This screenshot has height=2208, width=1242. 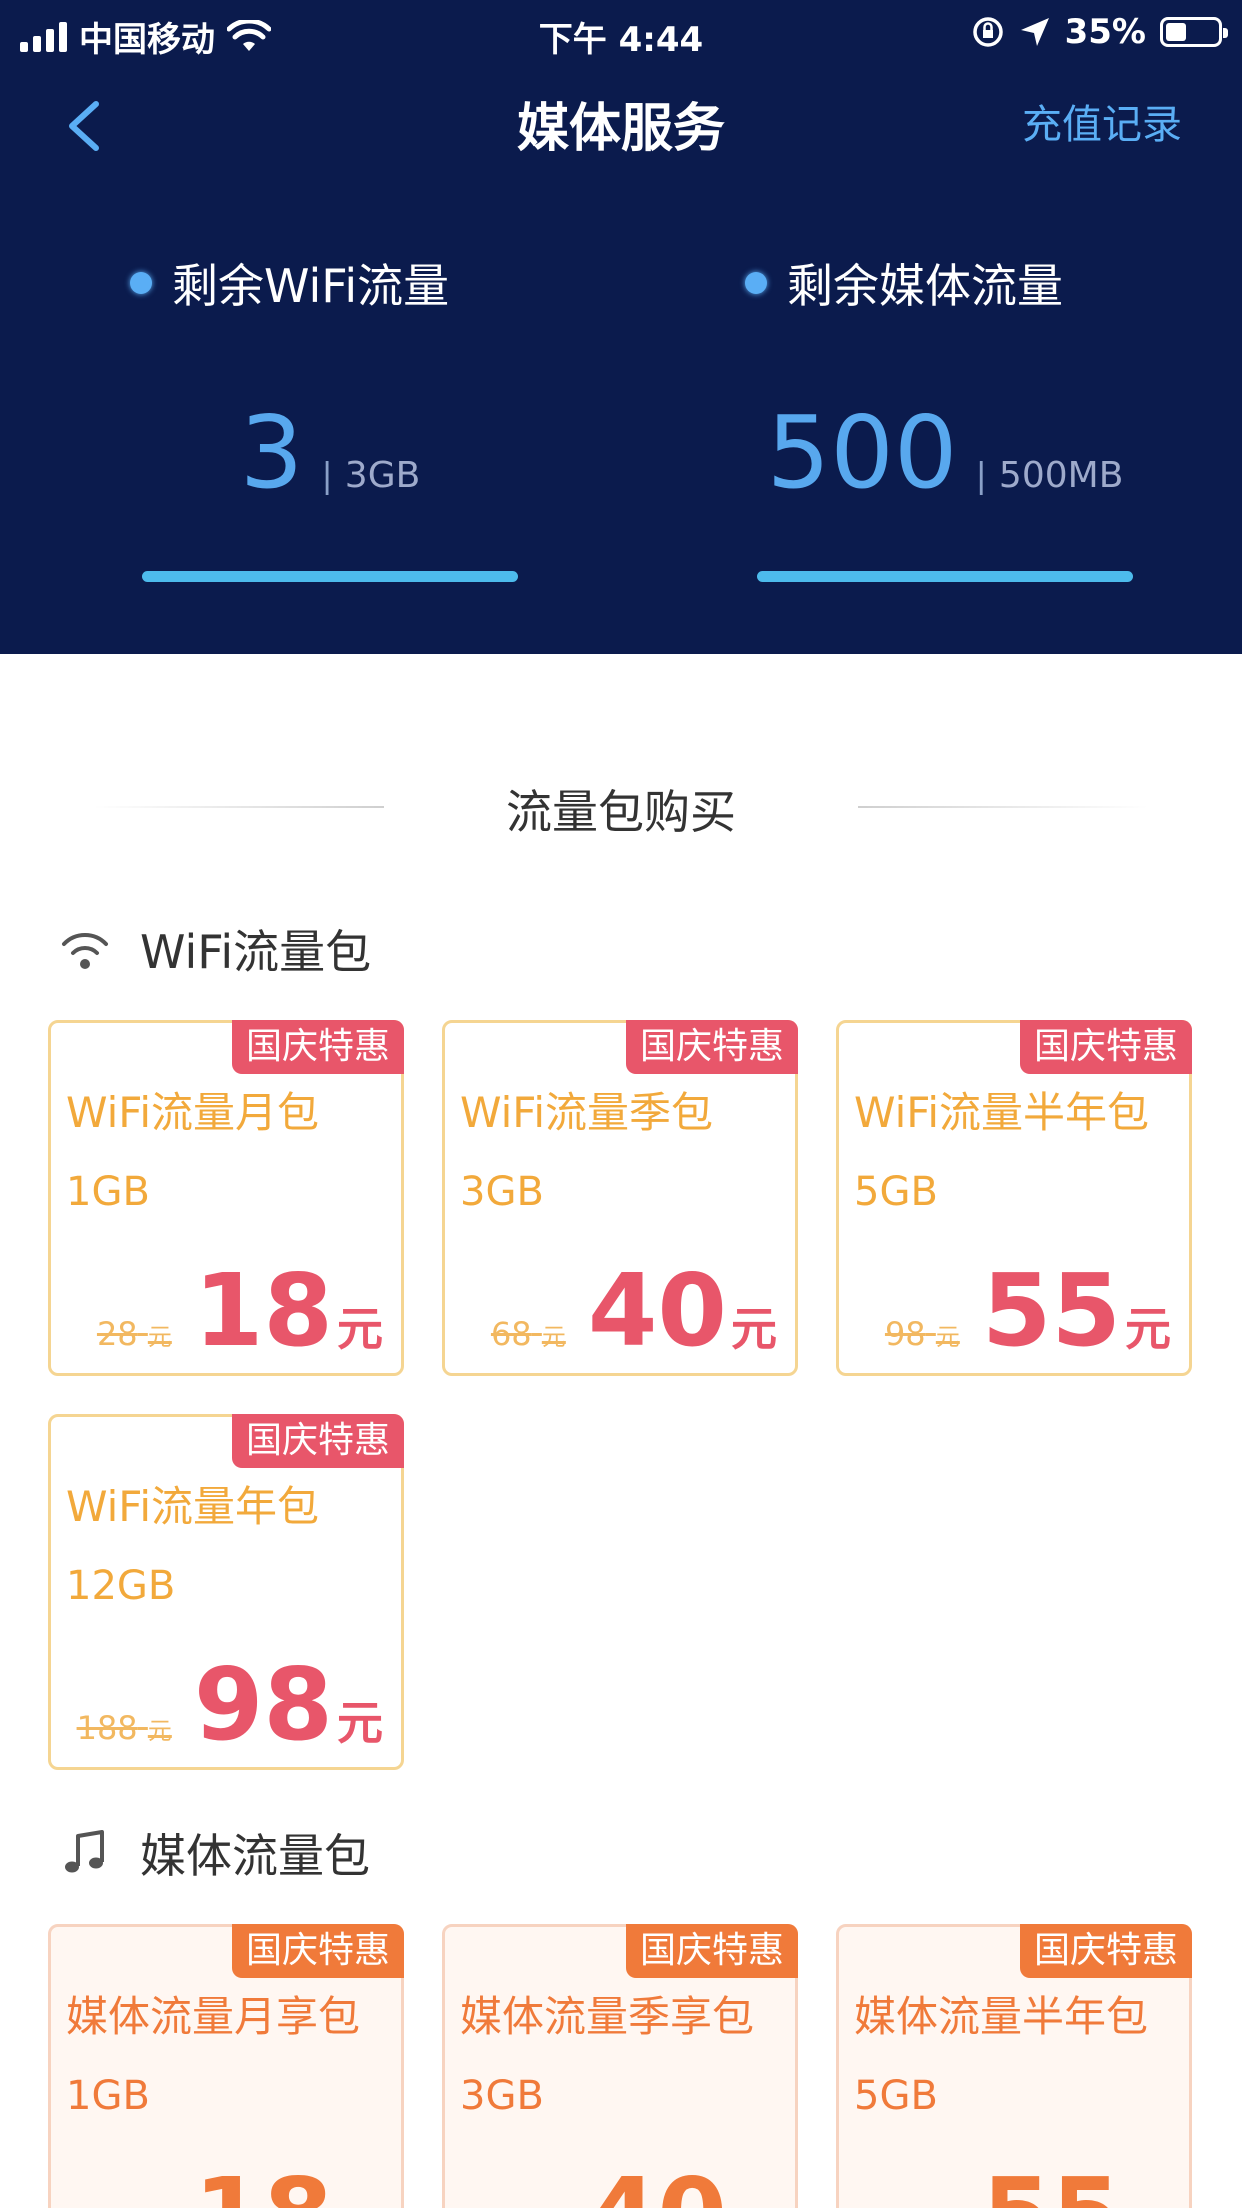 I want to click on wifi-category-header: WiFi流量包, so click(x=214, y=949).